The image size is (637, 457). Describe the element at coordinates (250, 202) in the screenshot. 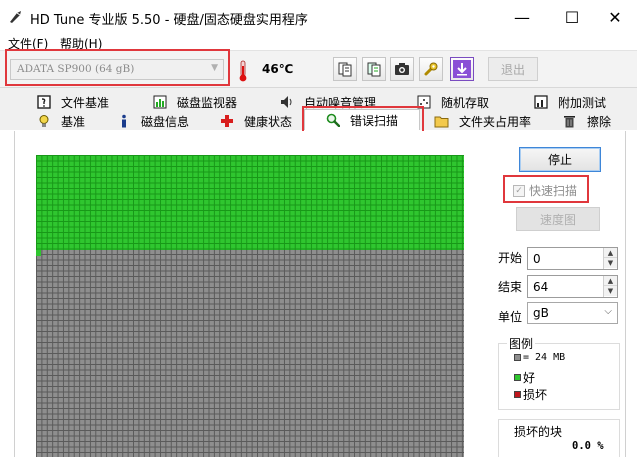

I see `good-blocks` at that location.